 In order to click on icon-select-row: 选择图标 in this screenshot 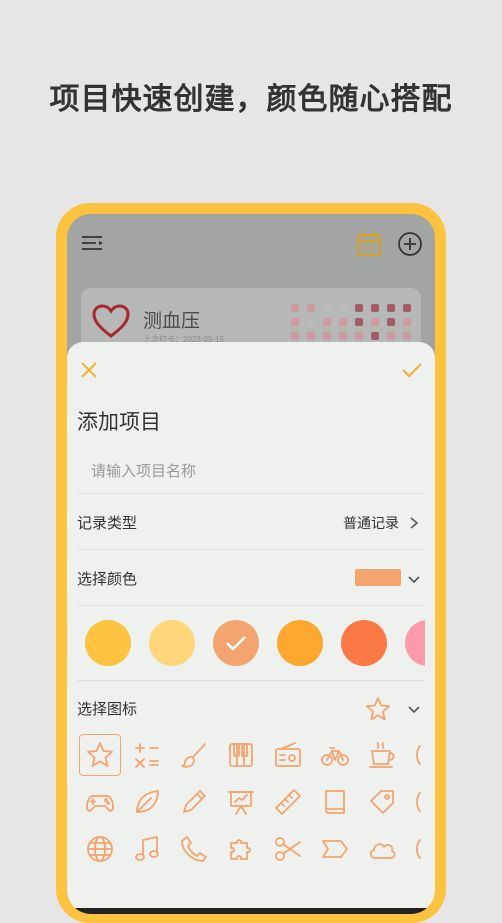, I will do `click(251, 708)`.